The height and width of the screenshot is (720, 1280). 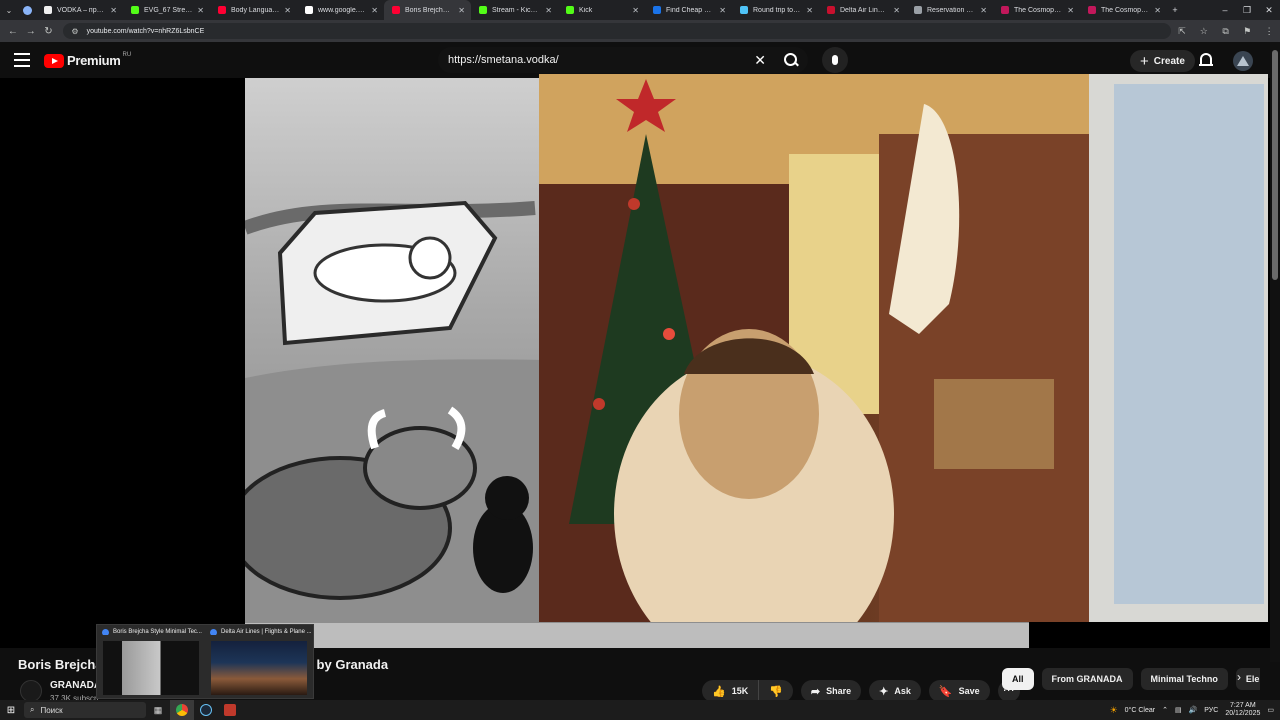 I want to click on site-info-icon: ⚙, so click(x=74, y=31).